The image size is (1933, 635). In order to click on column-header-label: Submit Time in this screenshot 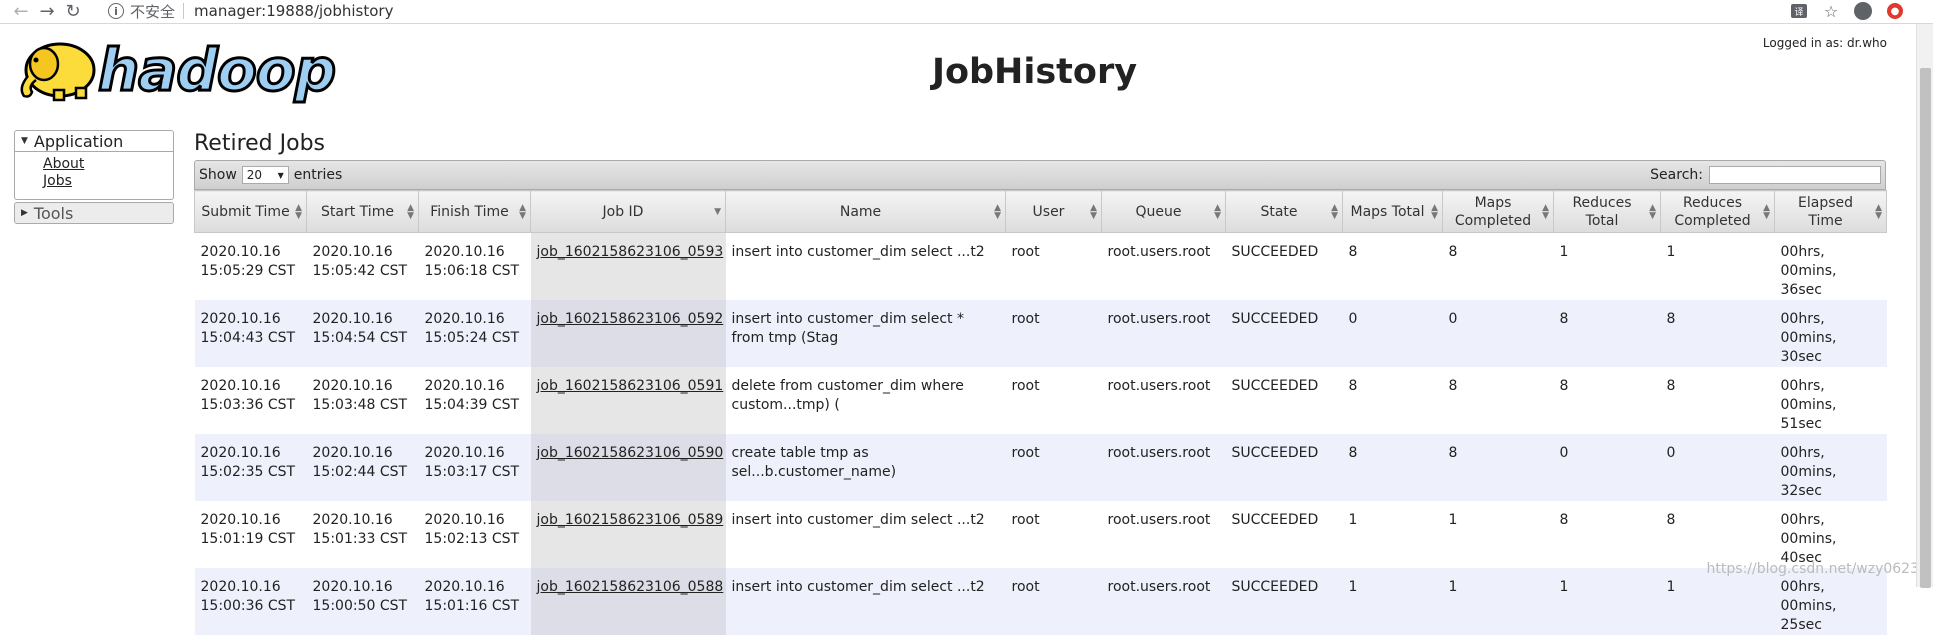, I will do `click(245, 212)`.